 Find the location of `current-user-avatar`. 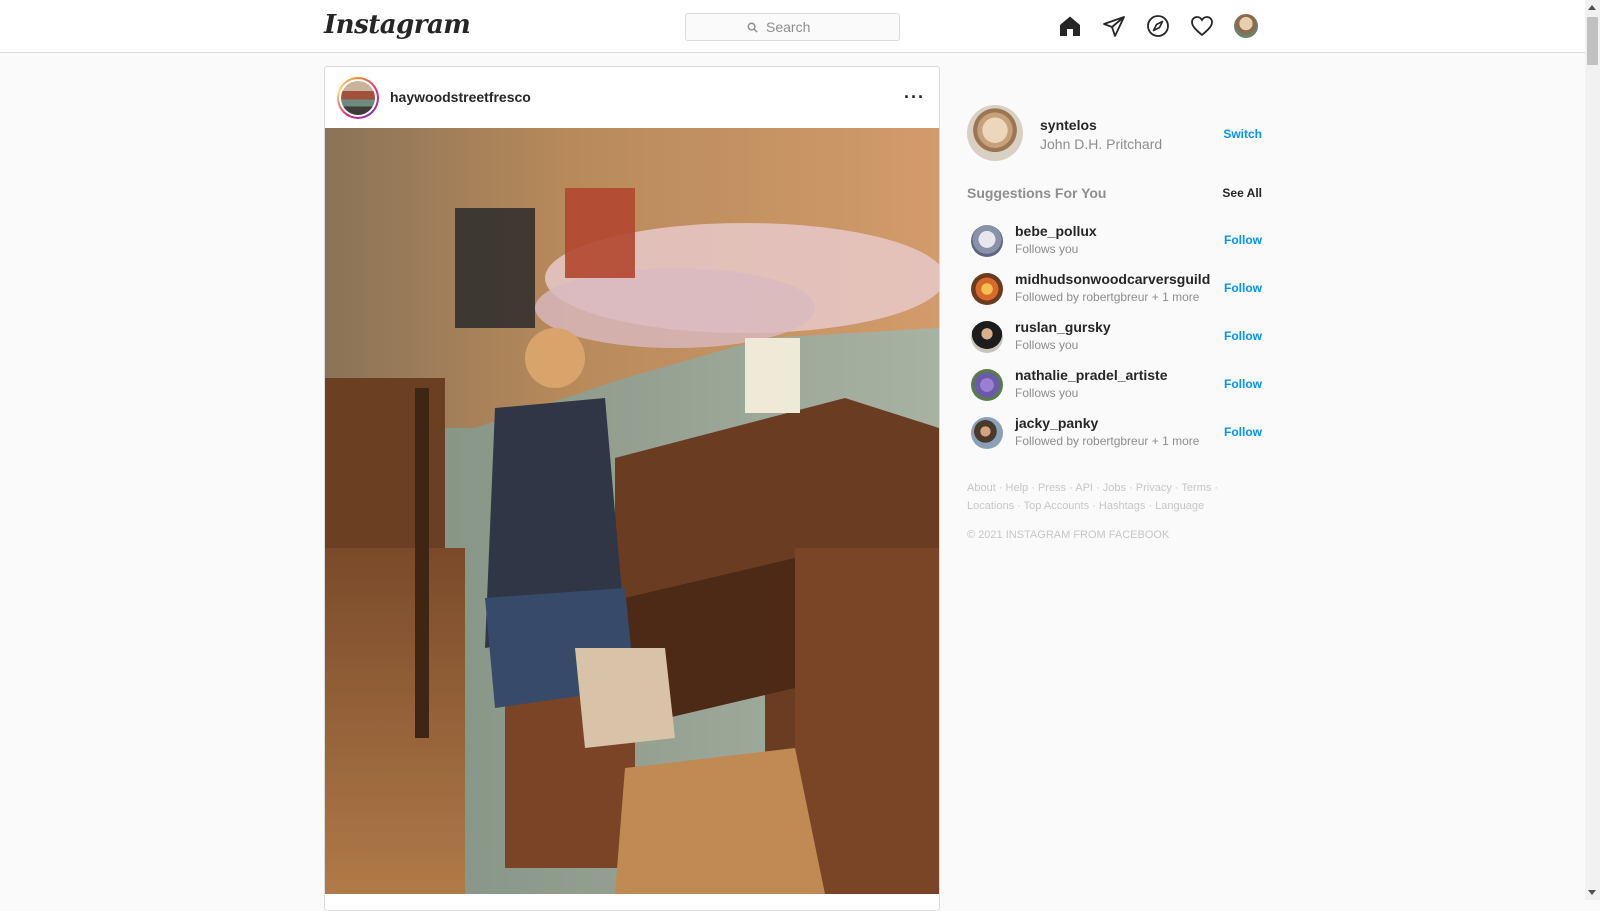

current-user-avatar is located at coordinates (995, 133).